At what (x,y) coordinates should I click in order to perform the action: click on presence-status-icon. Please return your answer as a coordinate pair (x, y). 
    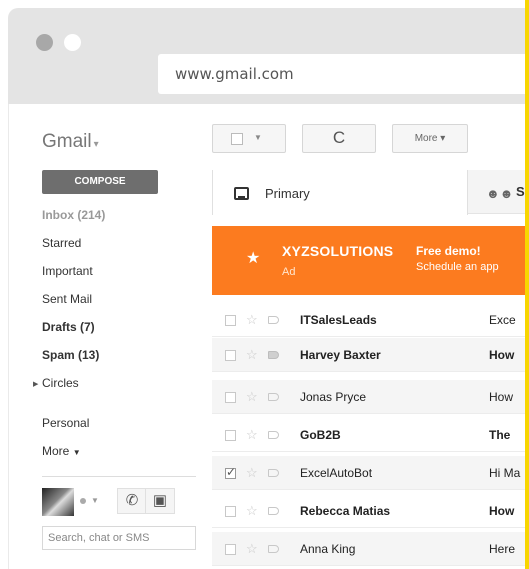
    Looking at the image, I should click on (83, 501).